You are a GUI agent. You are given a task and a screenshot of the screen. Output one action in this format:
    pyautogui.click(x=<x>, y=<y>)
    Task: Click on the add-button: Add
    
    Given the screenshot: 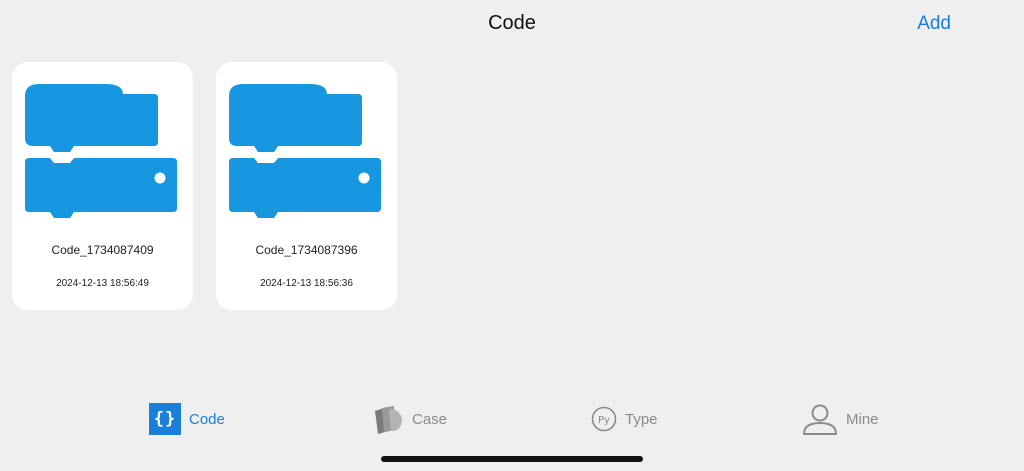 What is the action you would take?
    pyautogui.click(x=934, y=24)
    